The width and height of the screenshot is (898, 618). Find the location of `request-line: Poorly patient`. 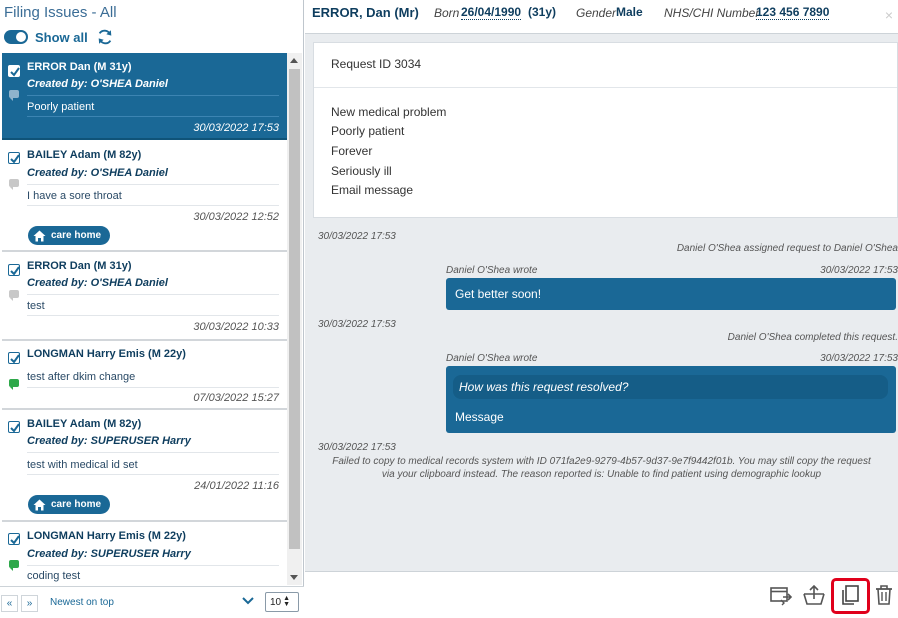

request-line: Poorly patient is located at coordinates (368, 131).